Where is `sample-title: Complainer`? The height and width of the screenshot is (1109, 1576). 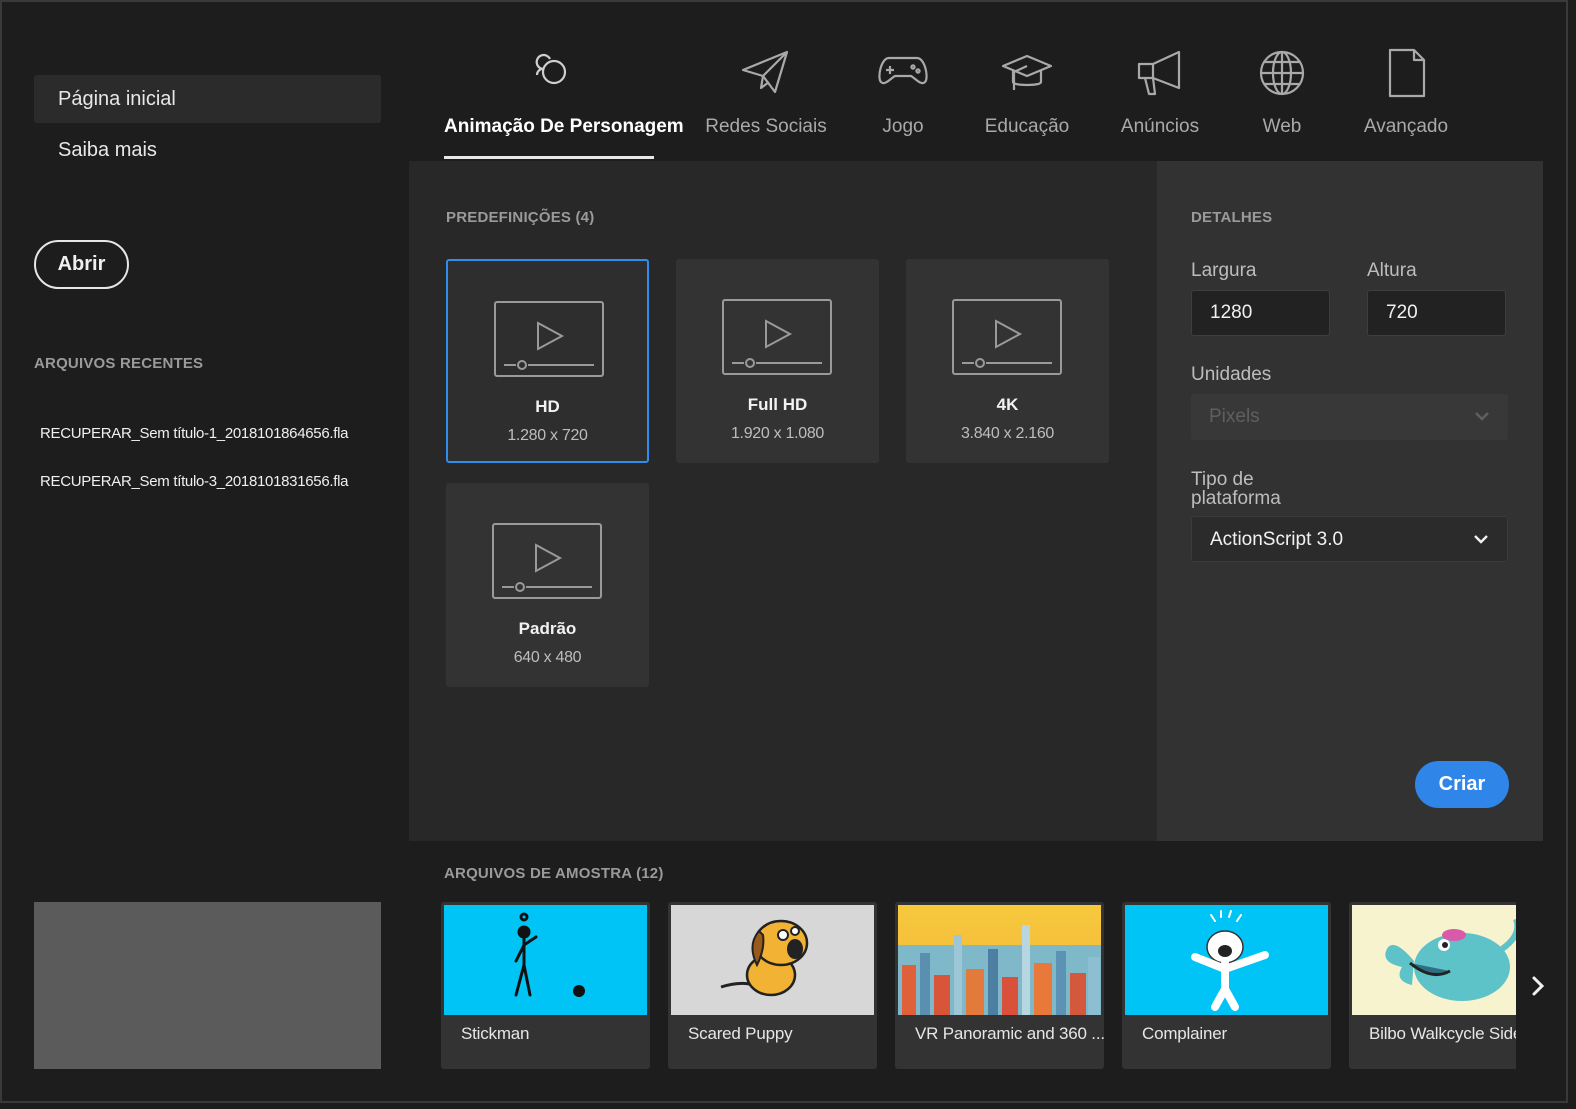
sample-title: Complainer is located at coordinates (1184, 1033).